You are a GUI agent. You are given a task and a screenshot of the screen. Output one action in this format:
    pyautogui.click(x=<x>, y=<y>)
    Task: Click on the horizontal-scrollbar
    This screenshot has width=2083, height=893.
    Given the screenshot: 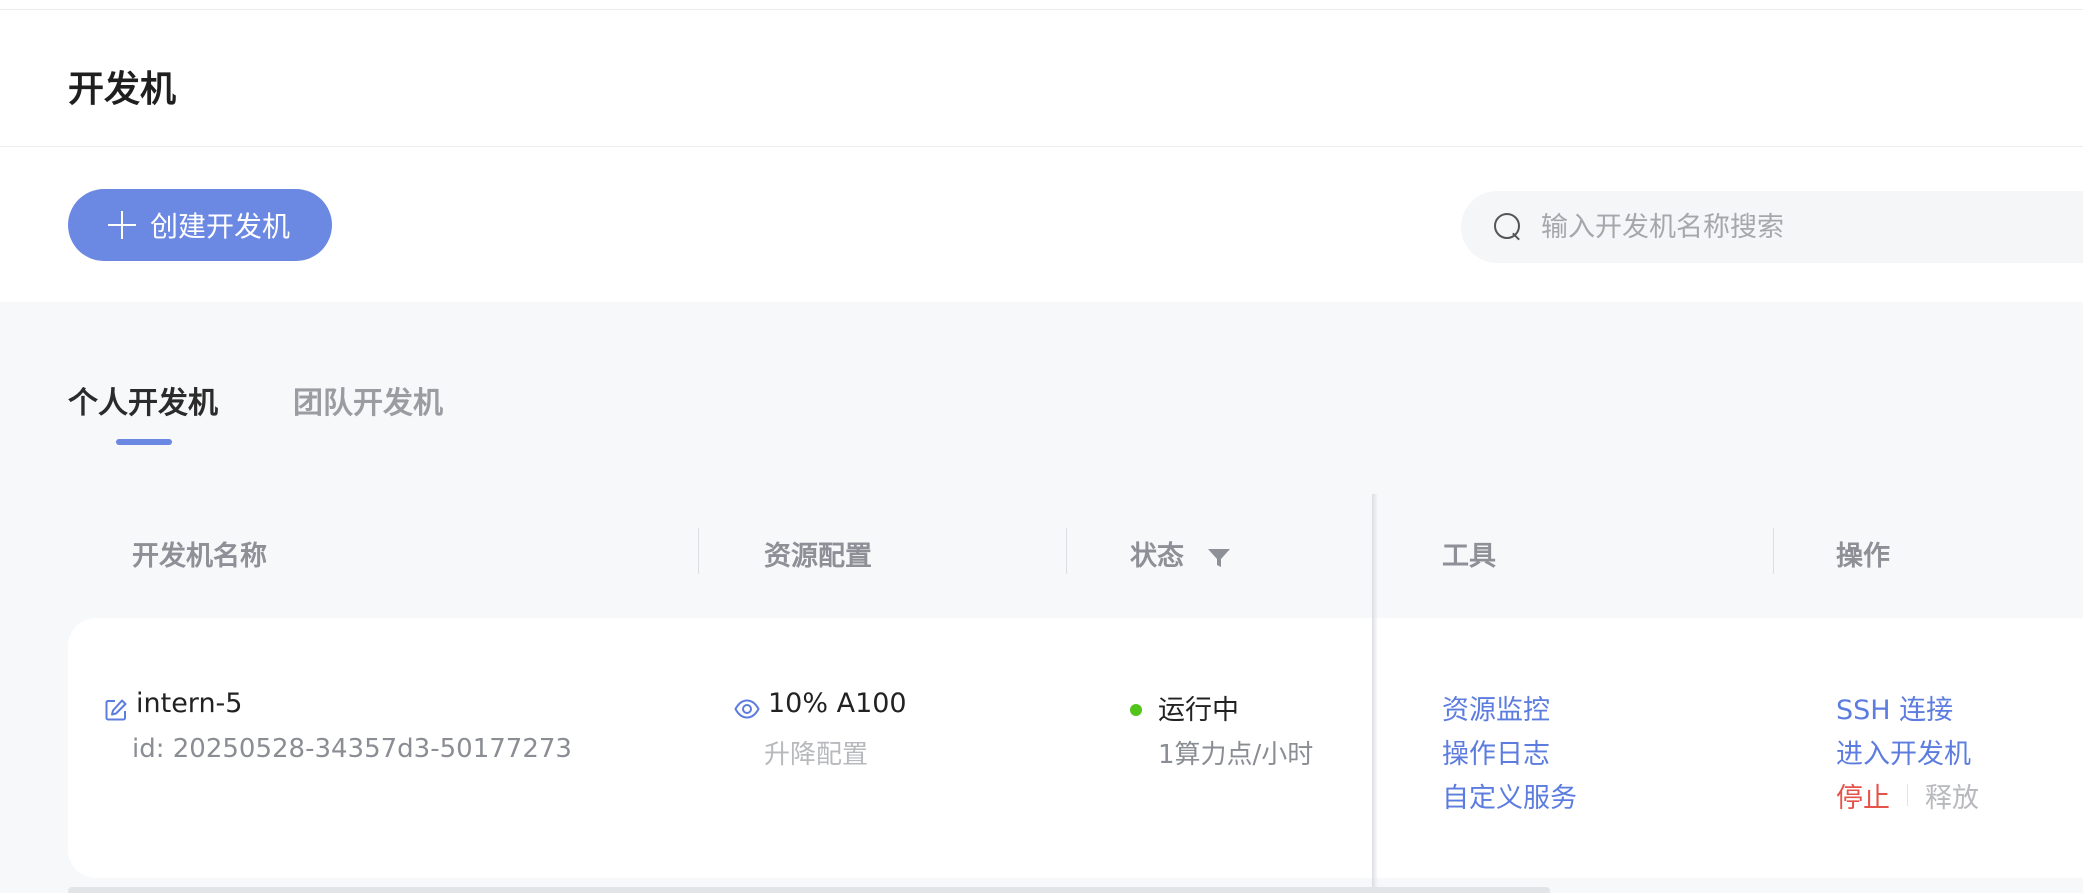 What is the action you would take?
    pyautogui.click(x=809, y=890)
    